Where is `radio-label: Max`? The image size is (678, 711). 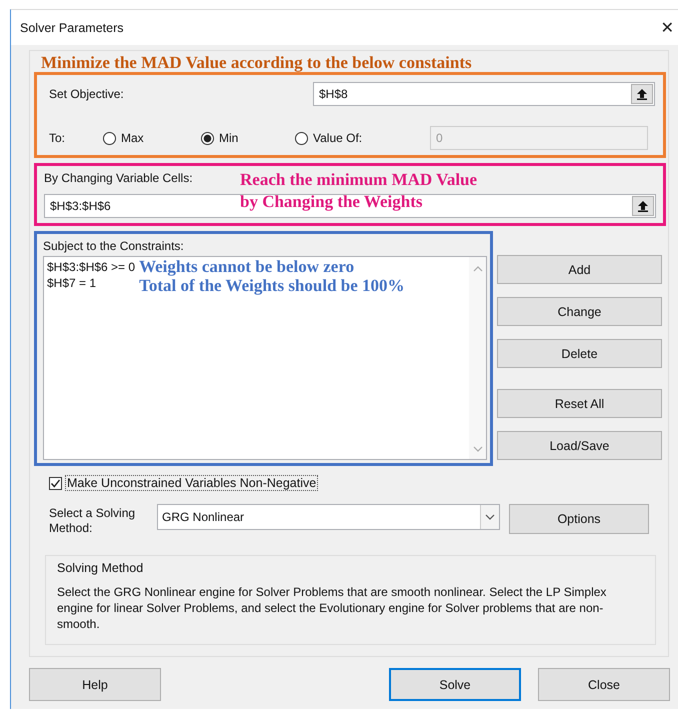 radio-label: Max is located at coordinates (132, 138).